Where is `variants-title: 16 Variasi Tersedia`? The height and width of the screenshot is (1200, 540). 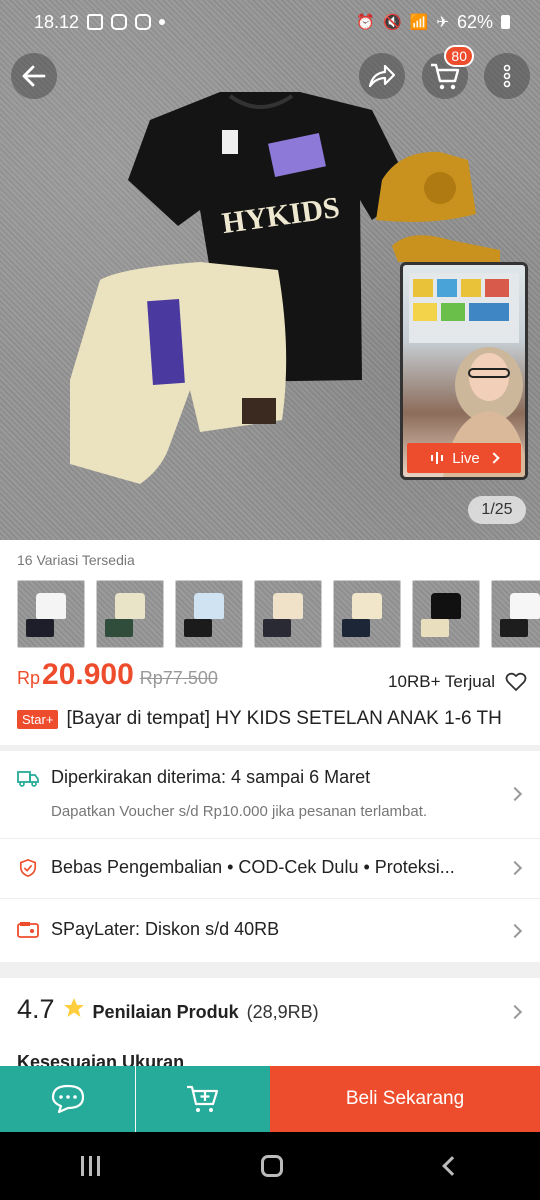 variants-title: 16 Variasi Tersedia is located at coordinates (76, 560).